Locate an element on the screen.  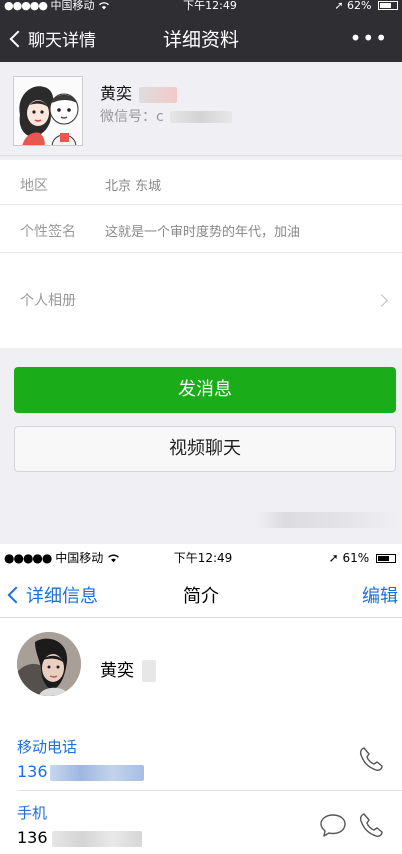
cell-phone-number: 136 is located at coordinates (79, 837).